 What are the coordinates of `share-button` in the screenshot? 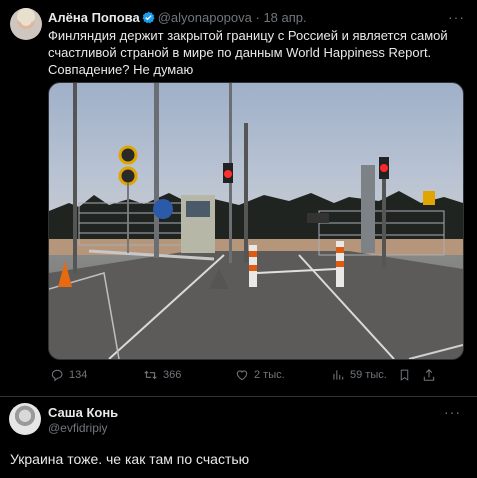 It's located at (429, 375).